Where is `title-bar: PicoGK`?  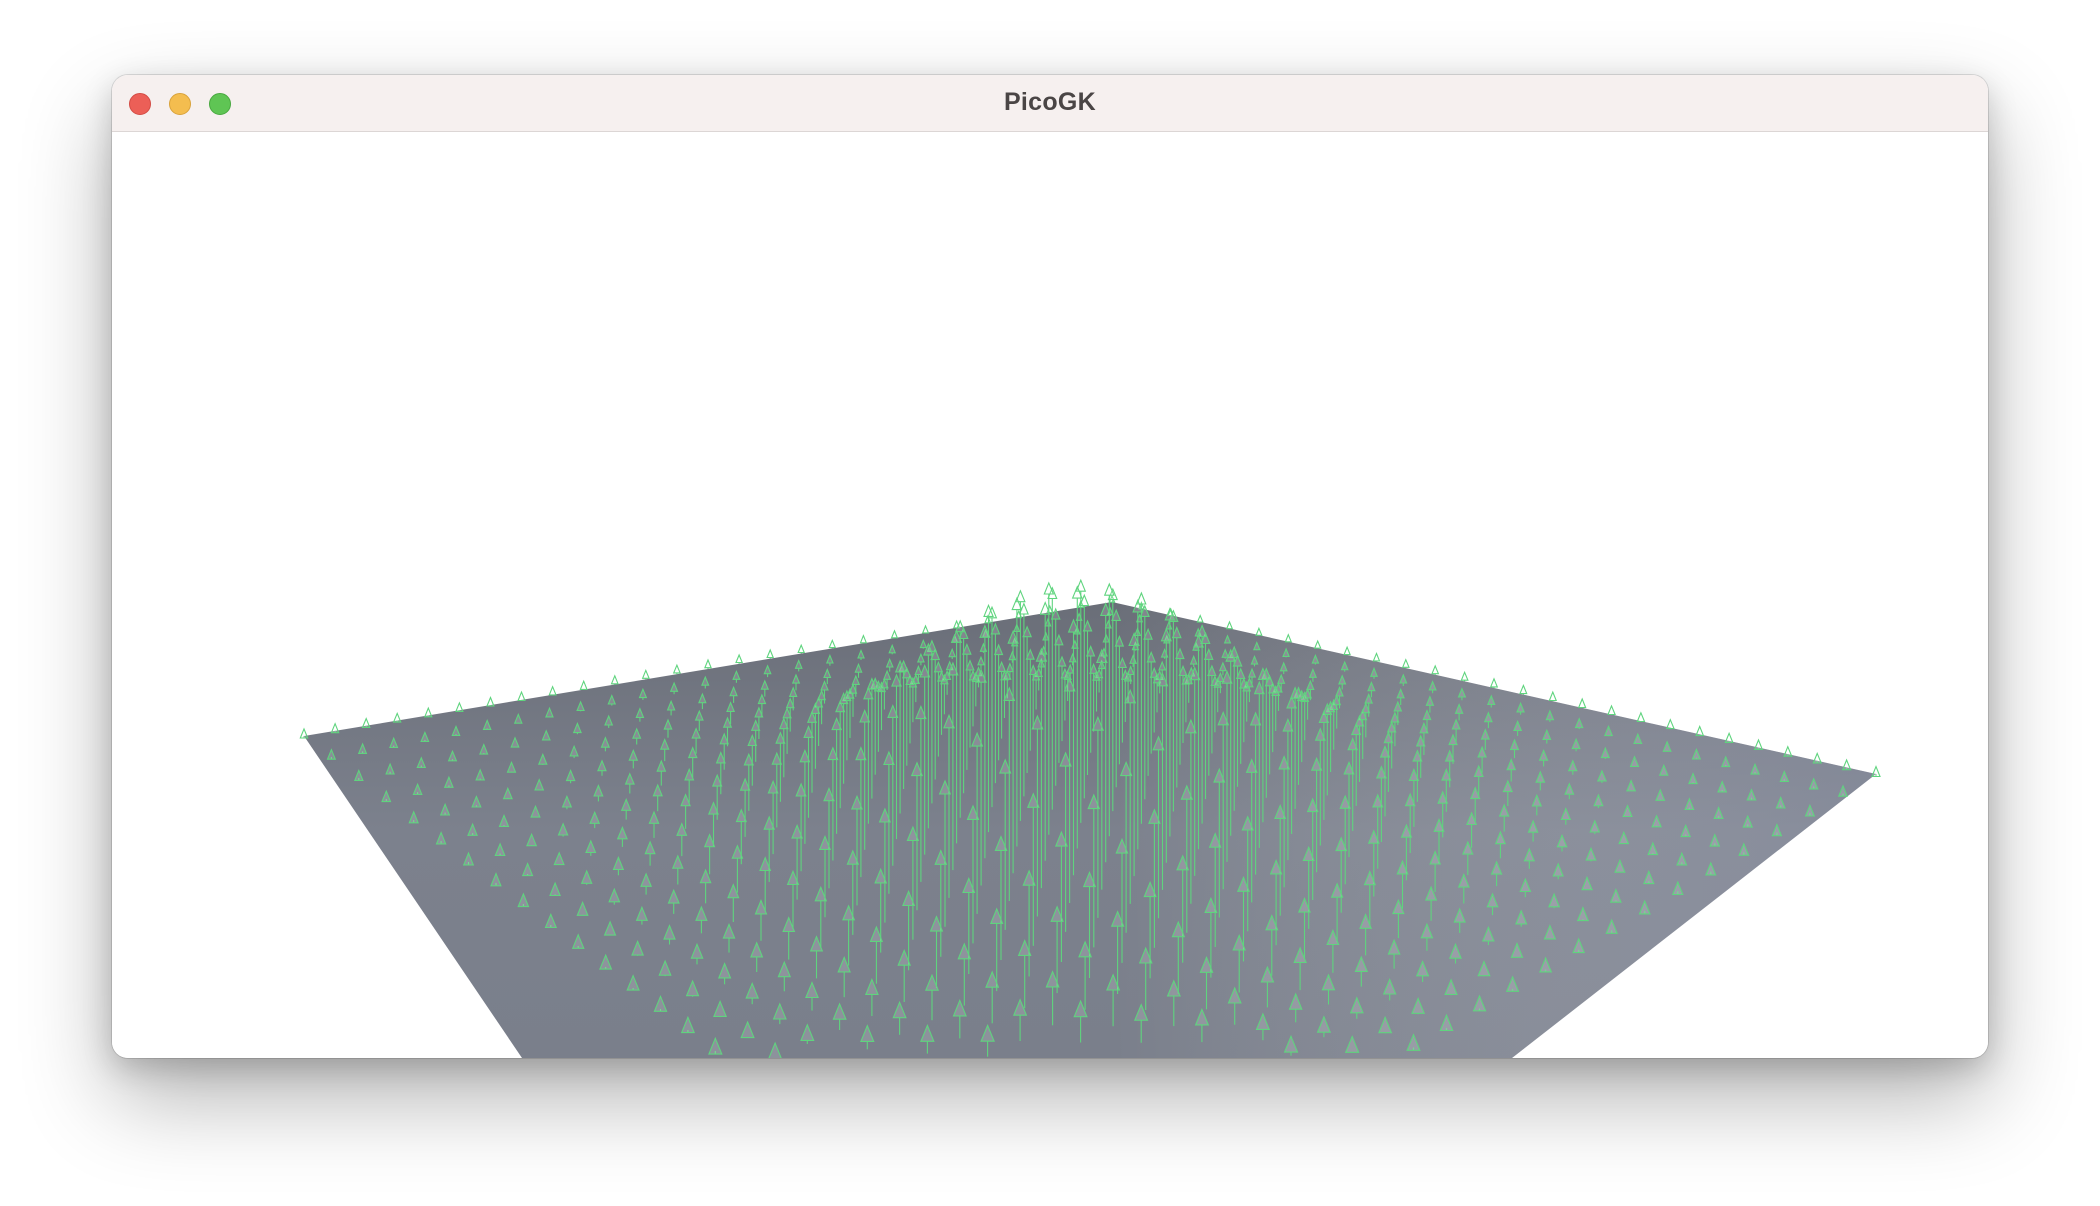 title-bar: PicoGK is located at coordinates (1050, 103).